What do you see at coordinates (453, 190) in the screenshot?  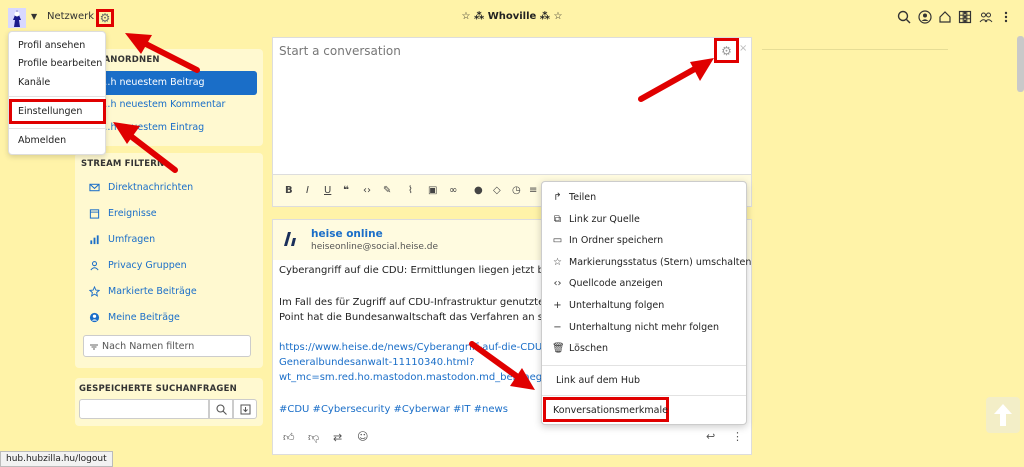 I see `link-icon: ∞` at bounding box center [453, 190].